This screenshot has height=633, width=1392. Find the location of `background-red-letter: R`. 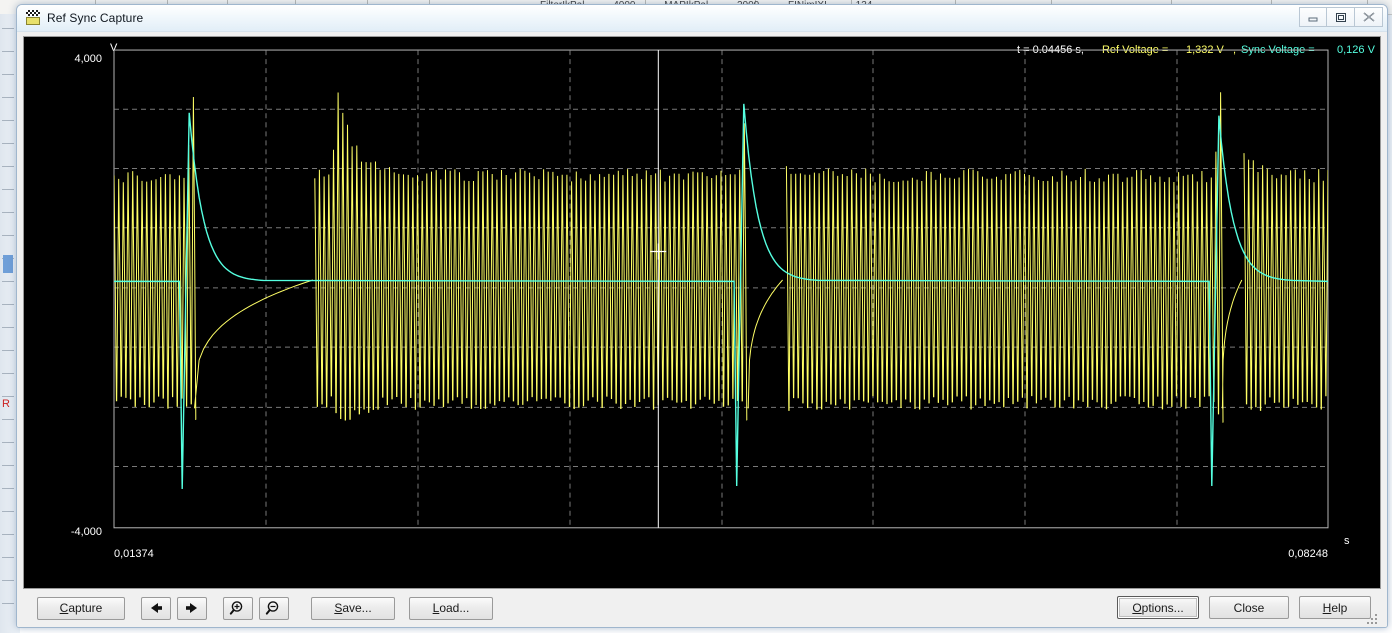

background-red-letter: R is located at coordinates (6, 404).